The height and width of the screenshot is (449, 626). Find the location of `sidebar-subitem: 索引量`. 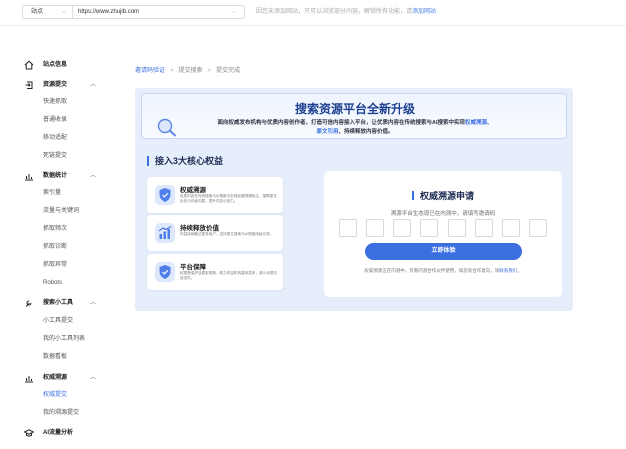

sidebar-subitem: 索引量 is located at coordinates (60, 193).